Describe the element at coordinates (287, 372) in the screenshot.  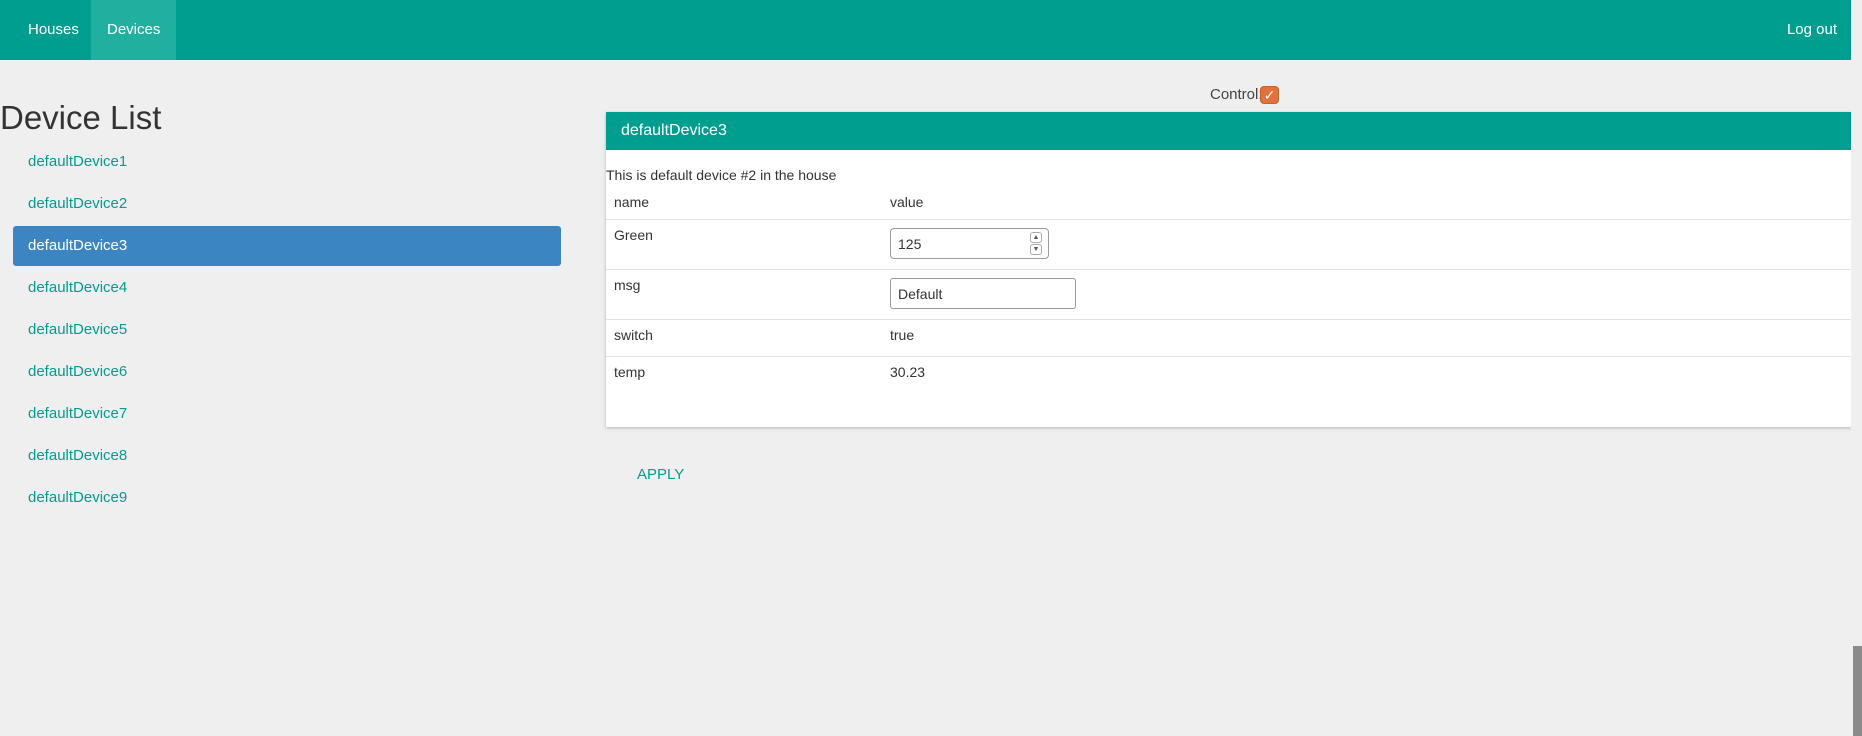
I see `device-list-item: defaultDevice6` at that location.